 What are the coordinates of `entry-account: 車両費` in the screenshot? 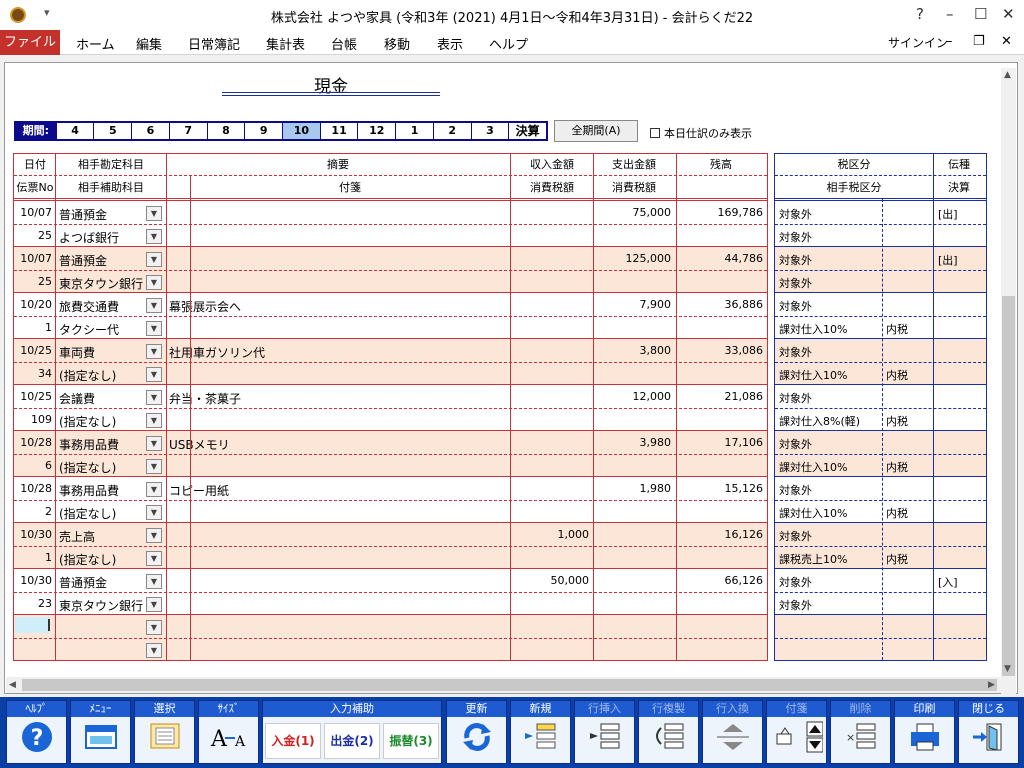 It's located at (102, 352).